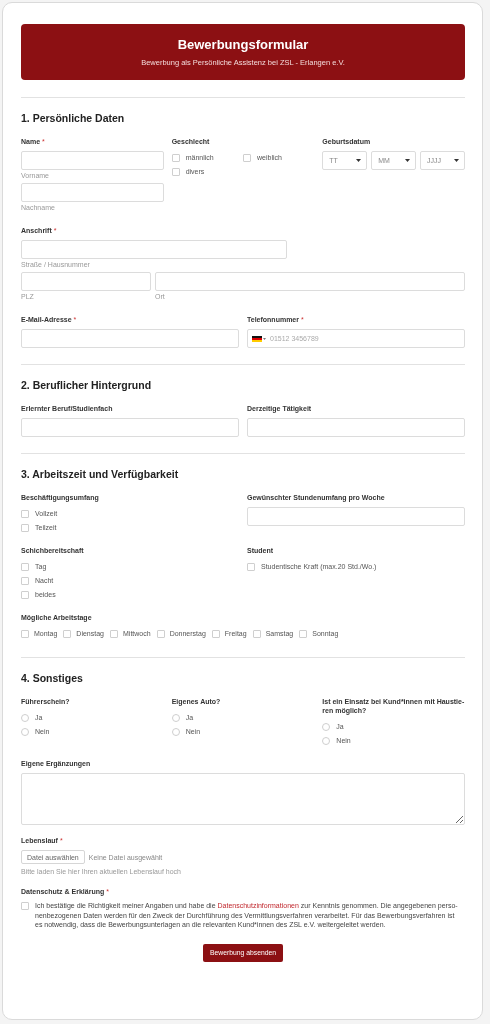  I want to click on section-title: 3. Arbeitszeit und Verfügbarkeit, so click(100, 474).